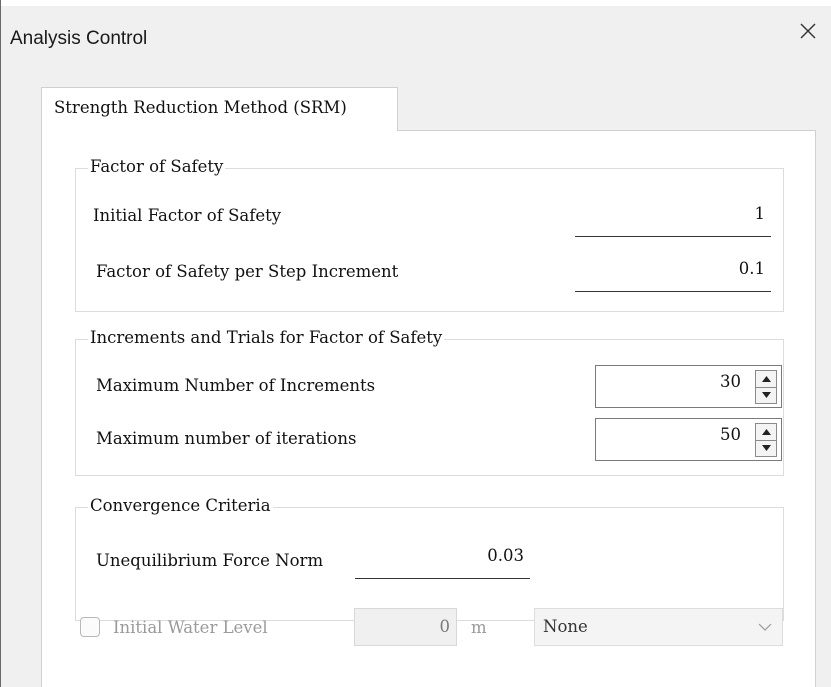 The image size is (831, 687). Describe the element at coordinates (658, 627) in the screenshot. I see `water-level-combo: None` at that location.